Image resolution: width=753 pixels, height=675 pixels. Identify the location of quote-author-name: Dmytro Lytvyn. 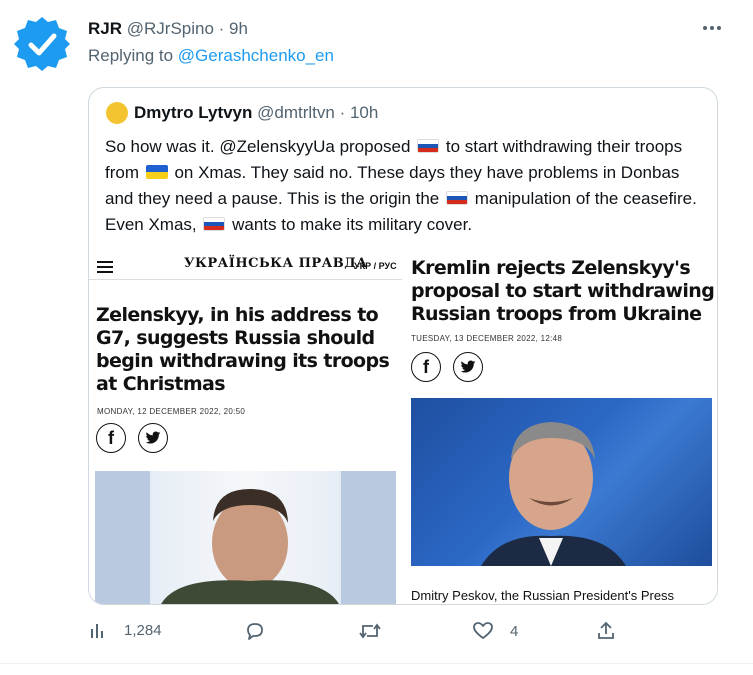
(193, 112).